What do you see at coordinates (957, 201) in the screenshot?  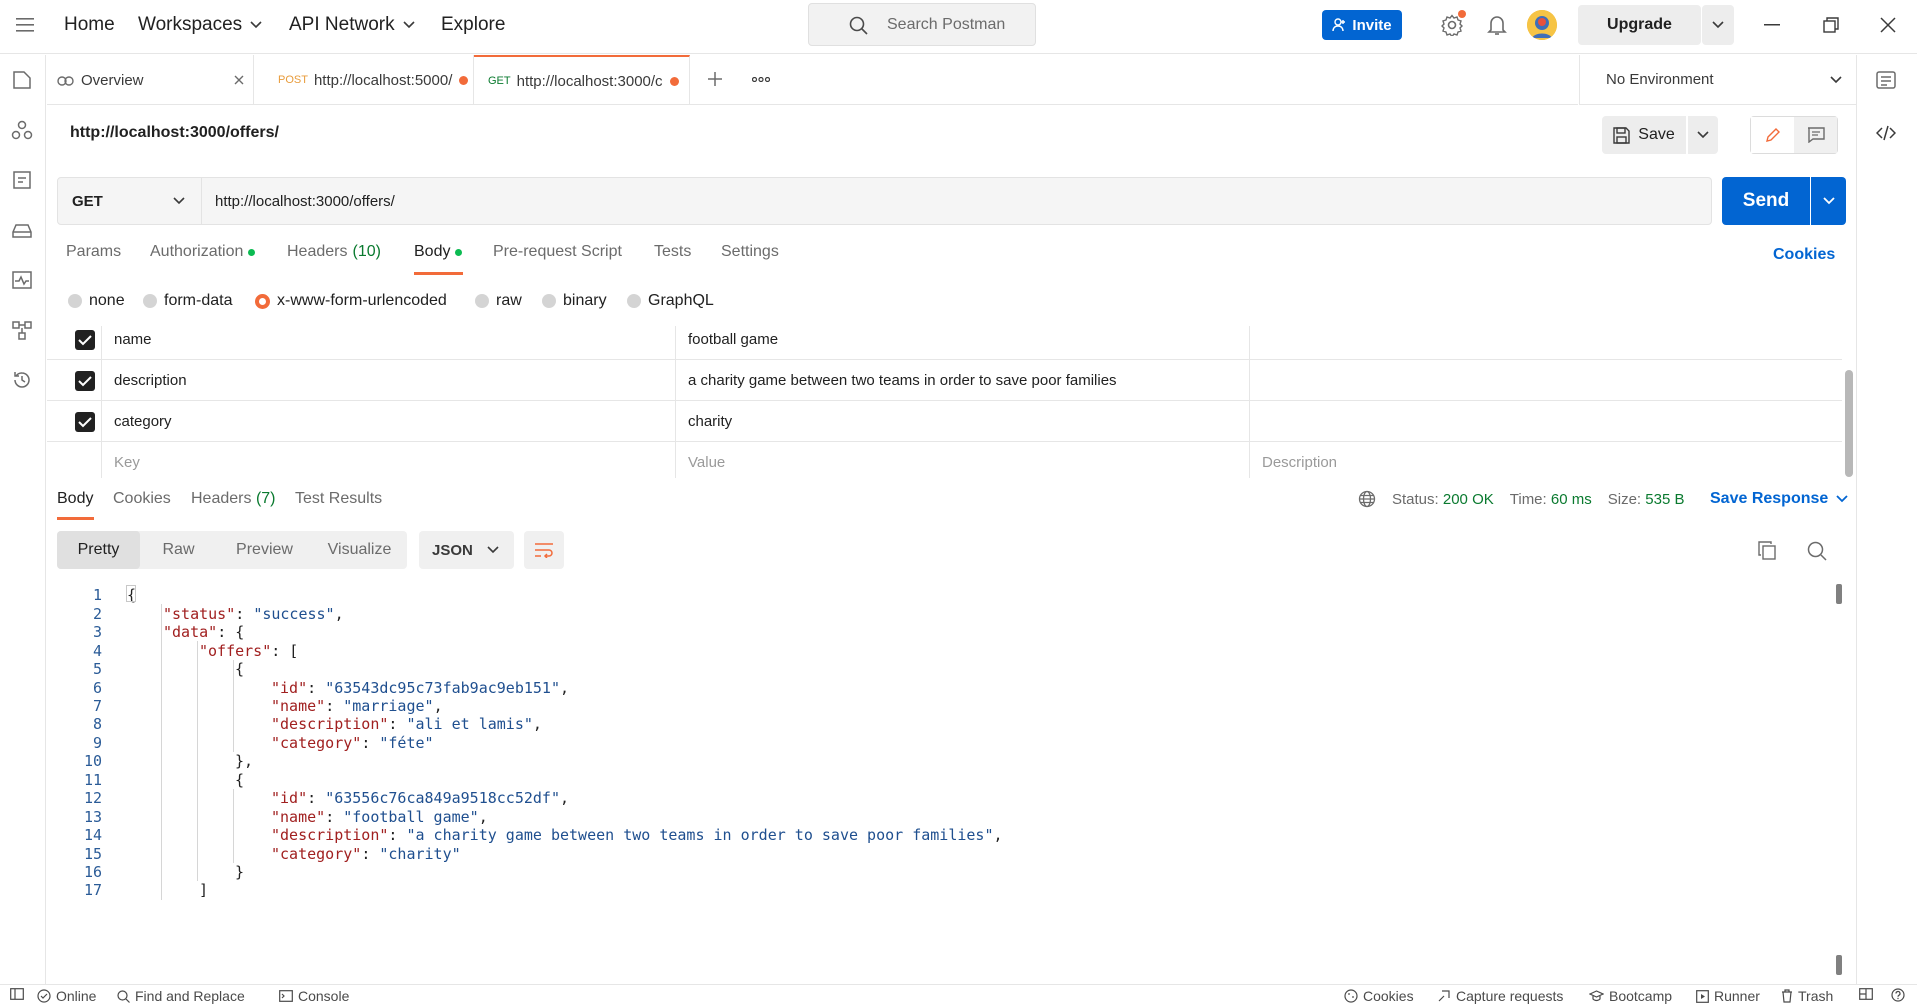 I see `url-input: http://localhost:3000/offers/` at bounding box center [957, 201].